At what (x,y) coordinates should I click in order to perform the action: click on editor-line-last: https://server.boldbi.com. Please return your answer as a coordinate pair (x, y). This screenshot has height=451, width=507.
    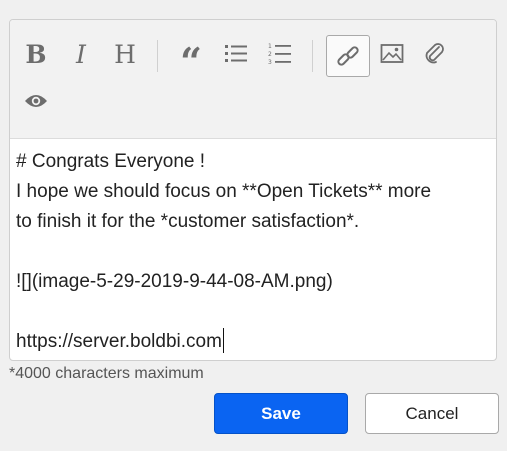
    Looking at the image, I should click on (254, 342).